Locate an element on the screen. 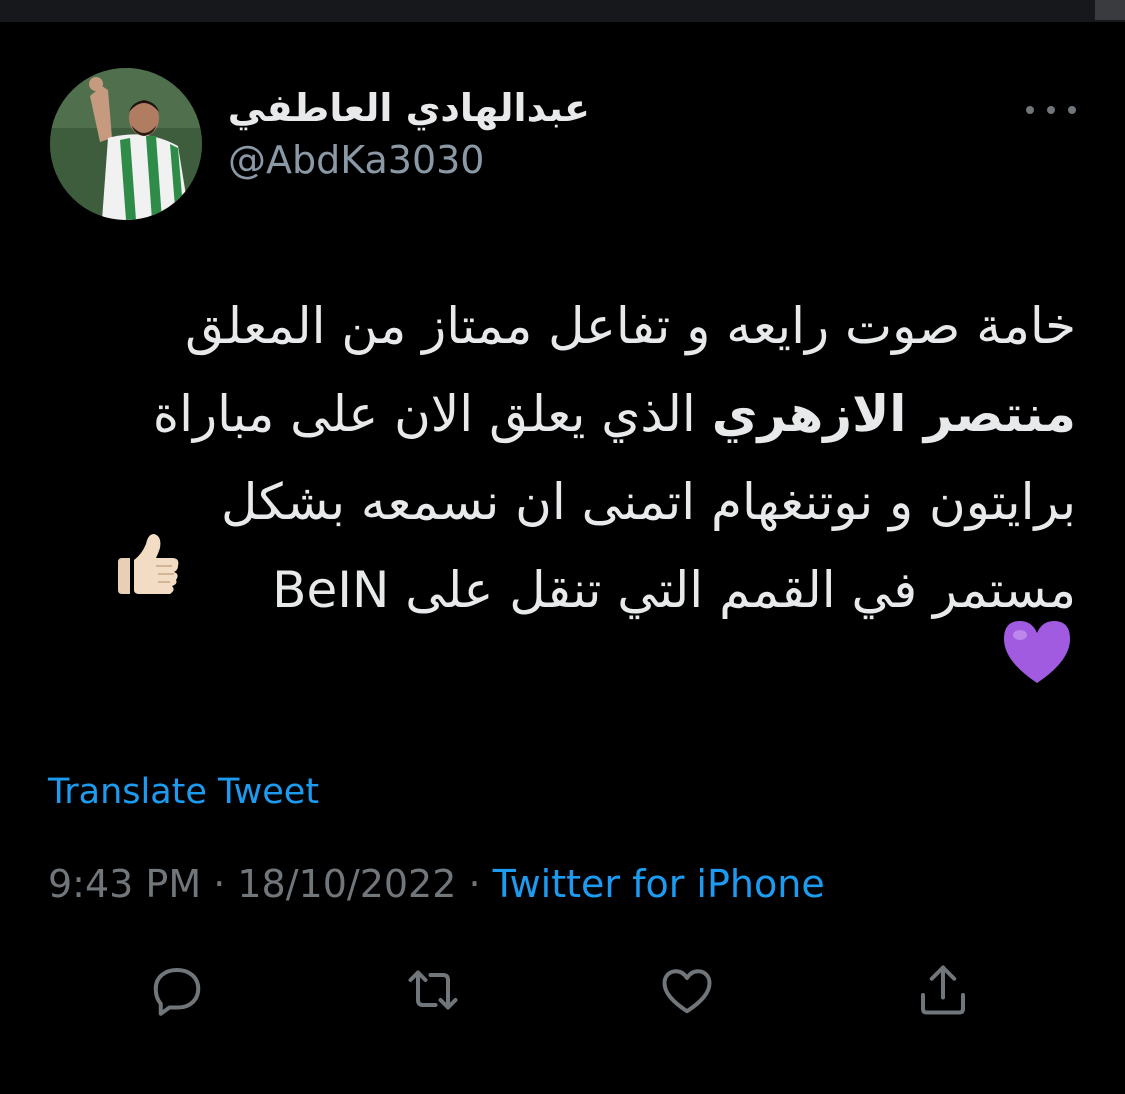 The image size is (1125, 1094). tweet-line-text: الذي يعلق الان على مباراة is located at coordinates (432, 414).